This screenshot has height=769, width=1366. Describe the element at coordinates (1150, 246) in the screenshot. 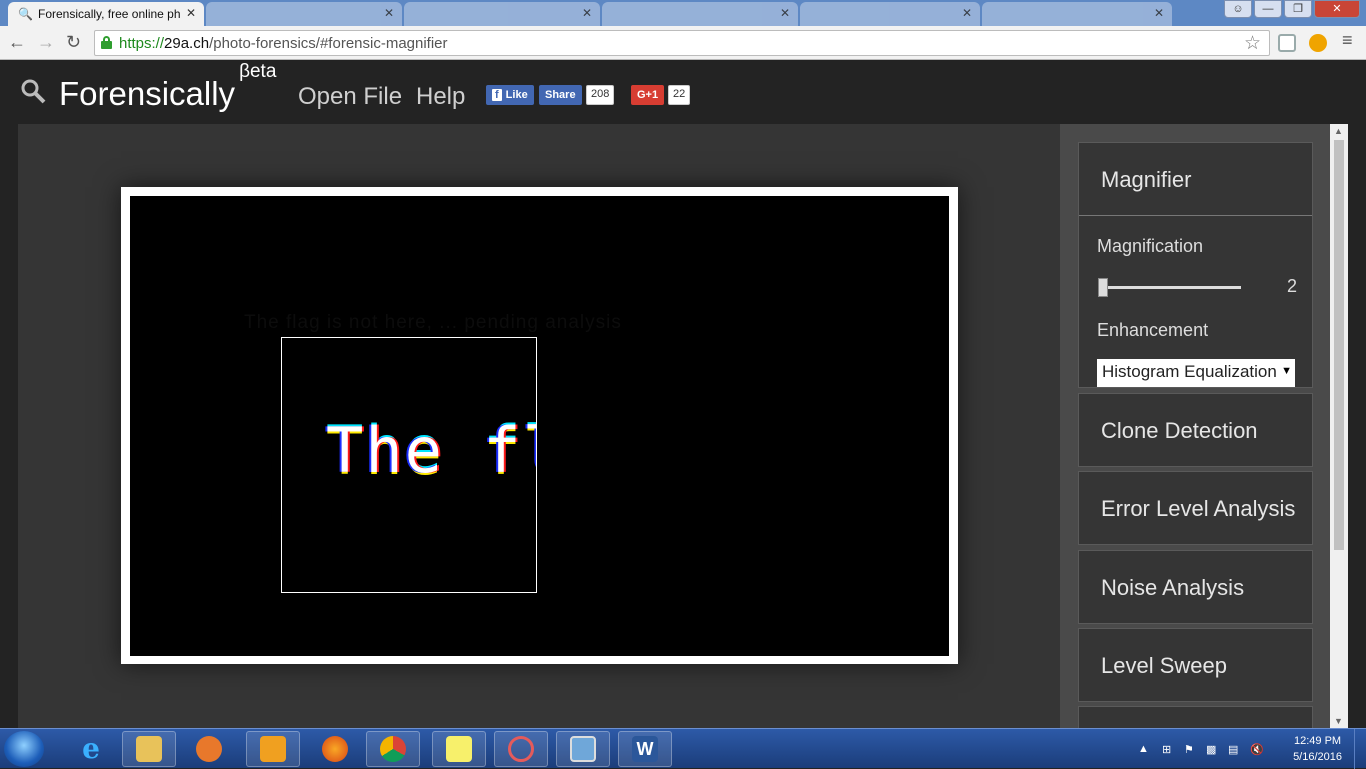

I see `magnification-label: Magnification` at that location.